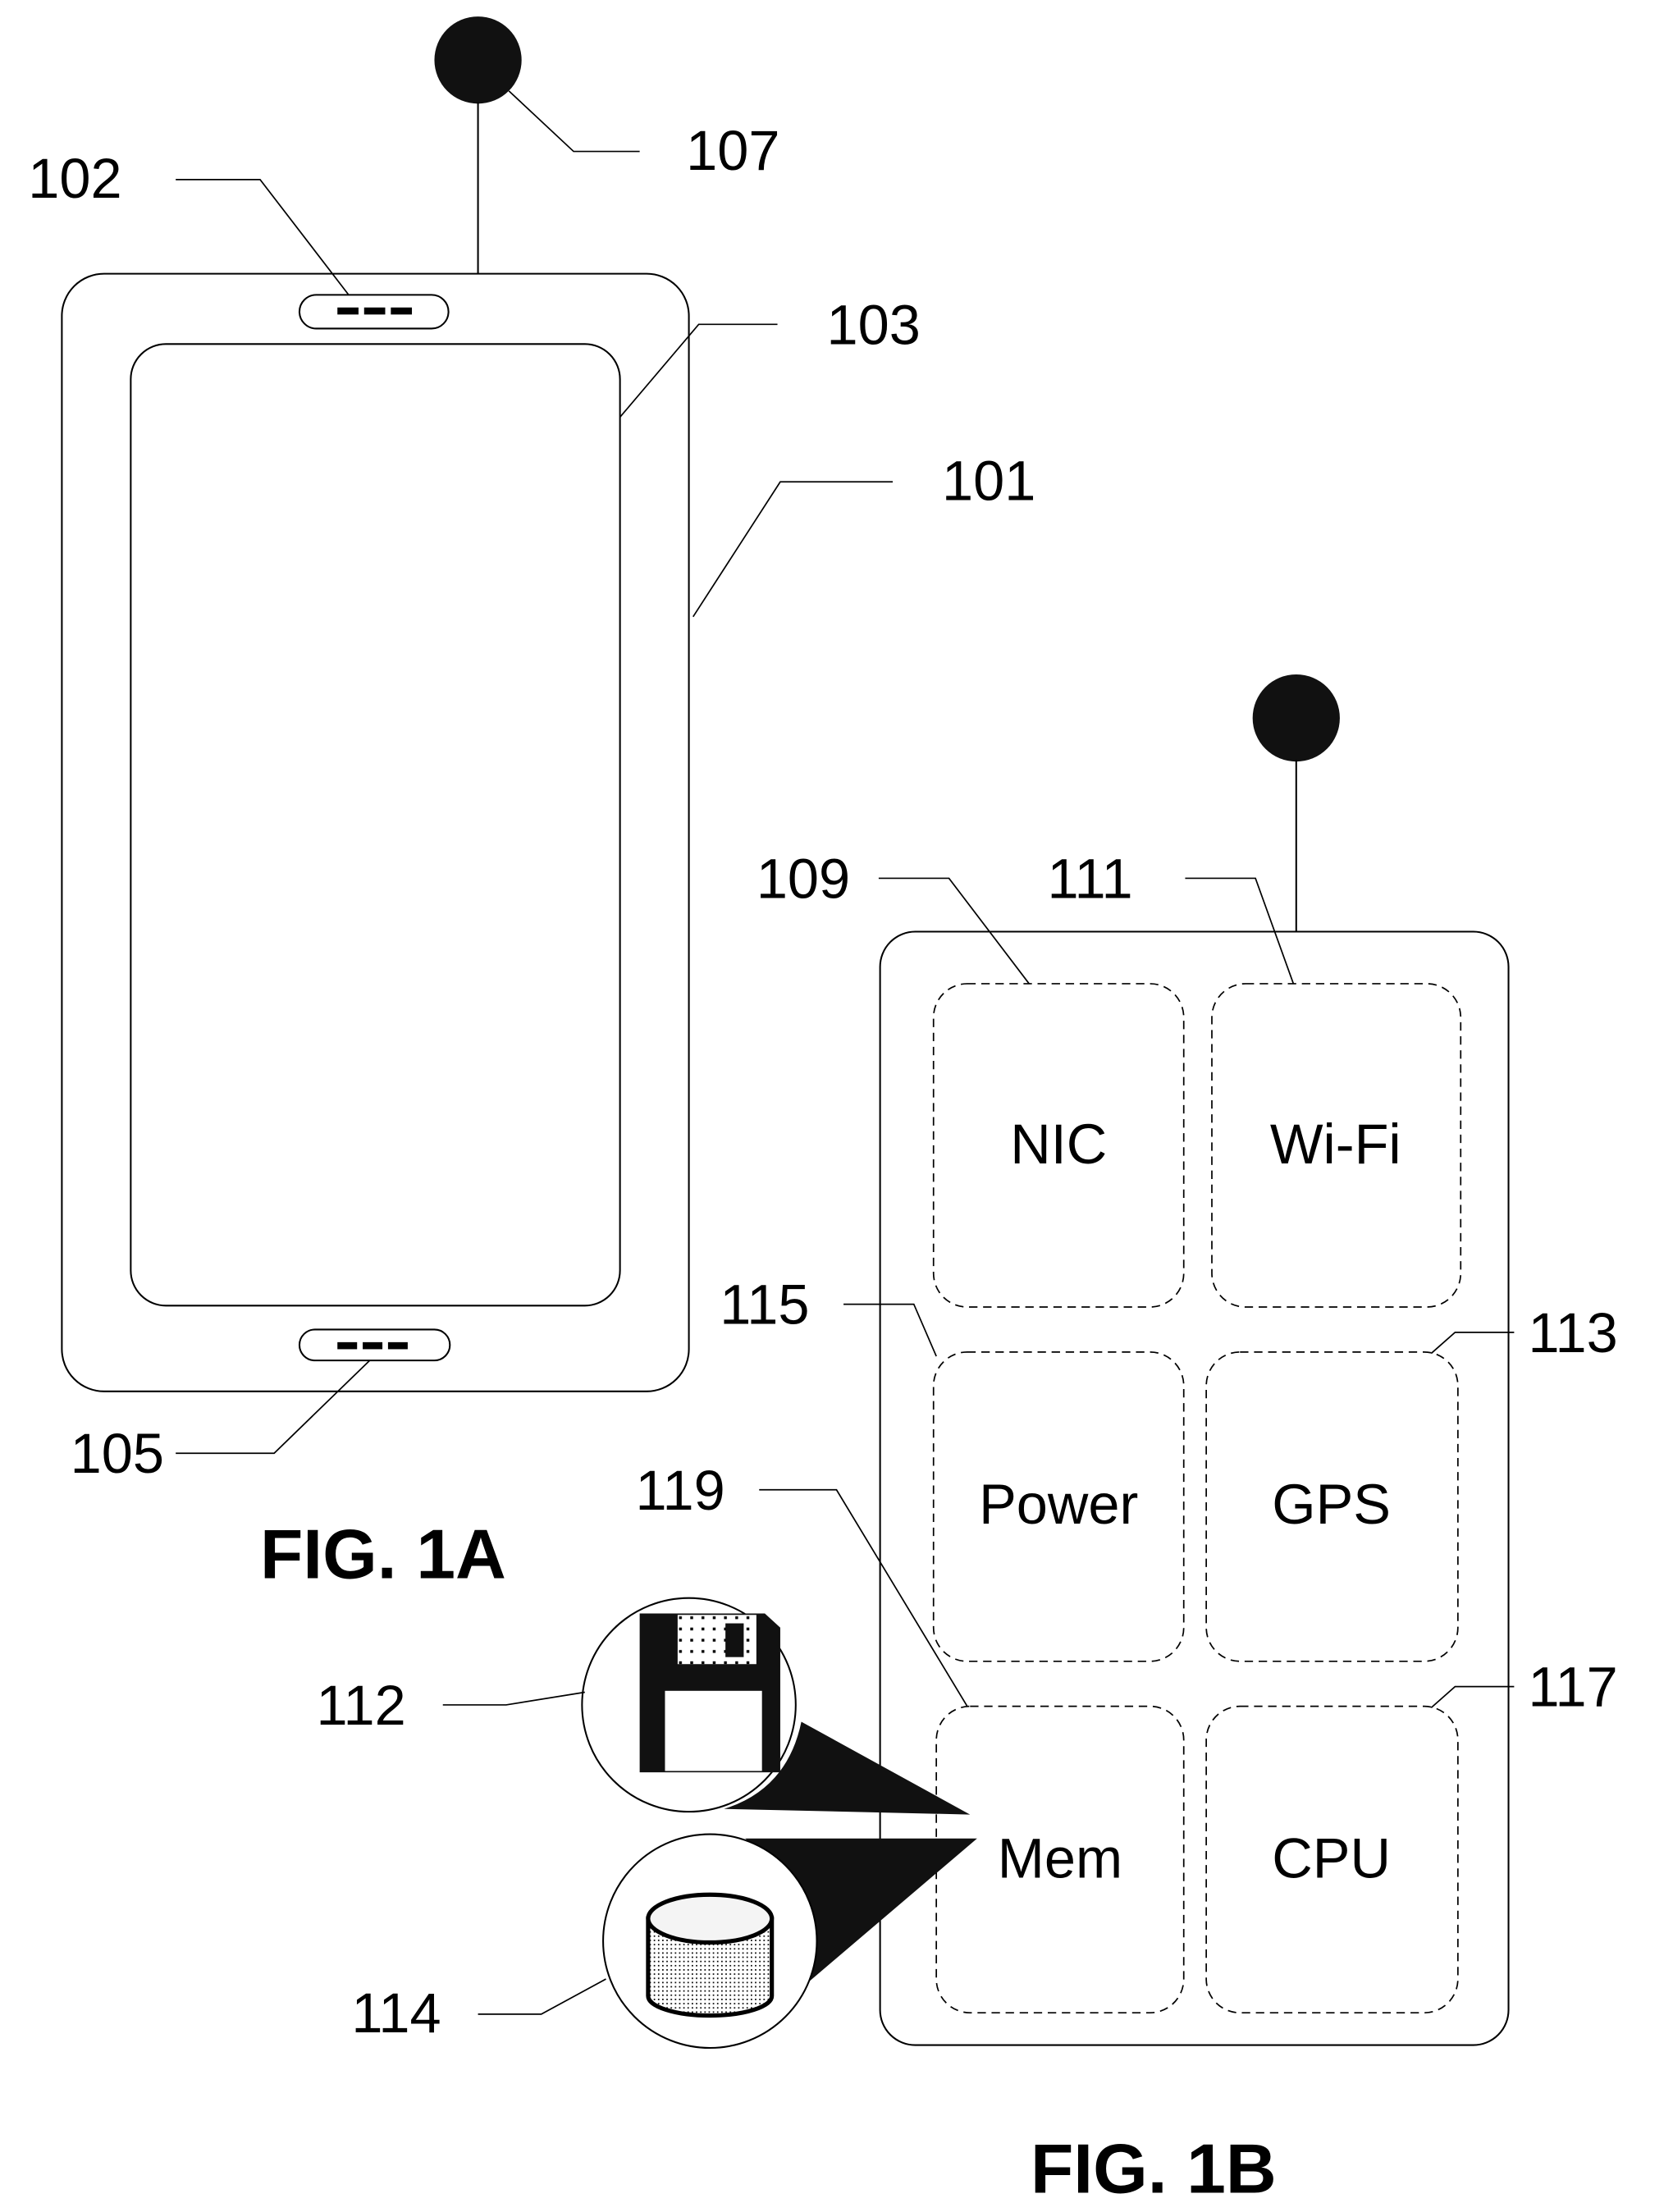 The height and width of the screenshot is (2212, 1673). I want to click on component-cpu: CPU, so click(1332, 1859).